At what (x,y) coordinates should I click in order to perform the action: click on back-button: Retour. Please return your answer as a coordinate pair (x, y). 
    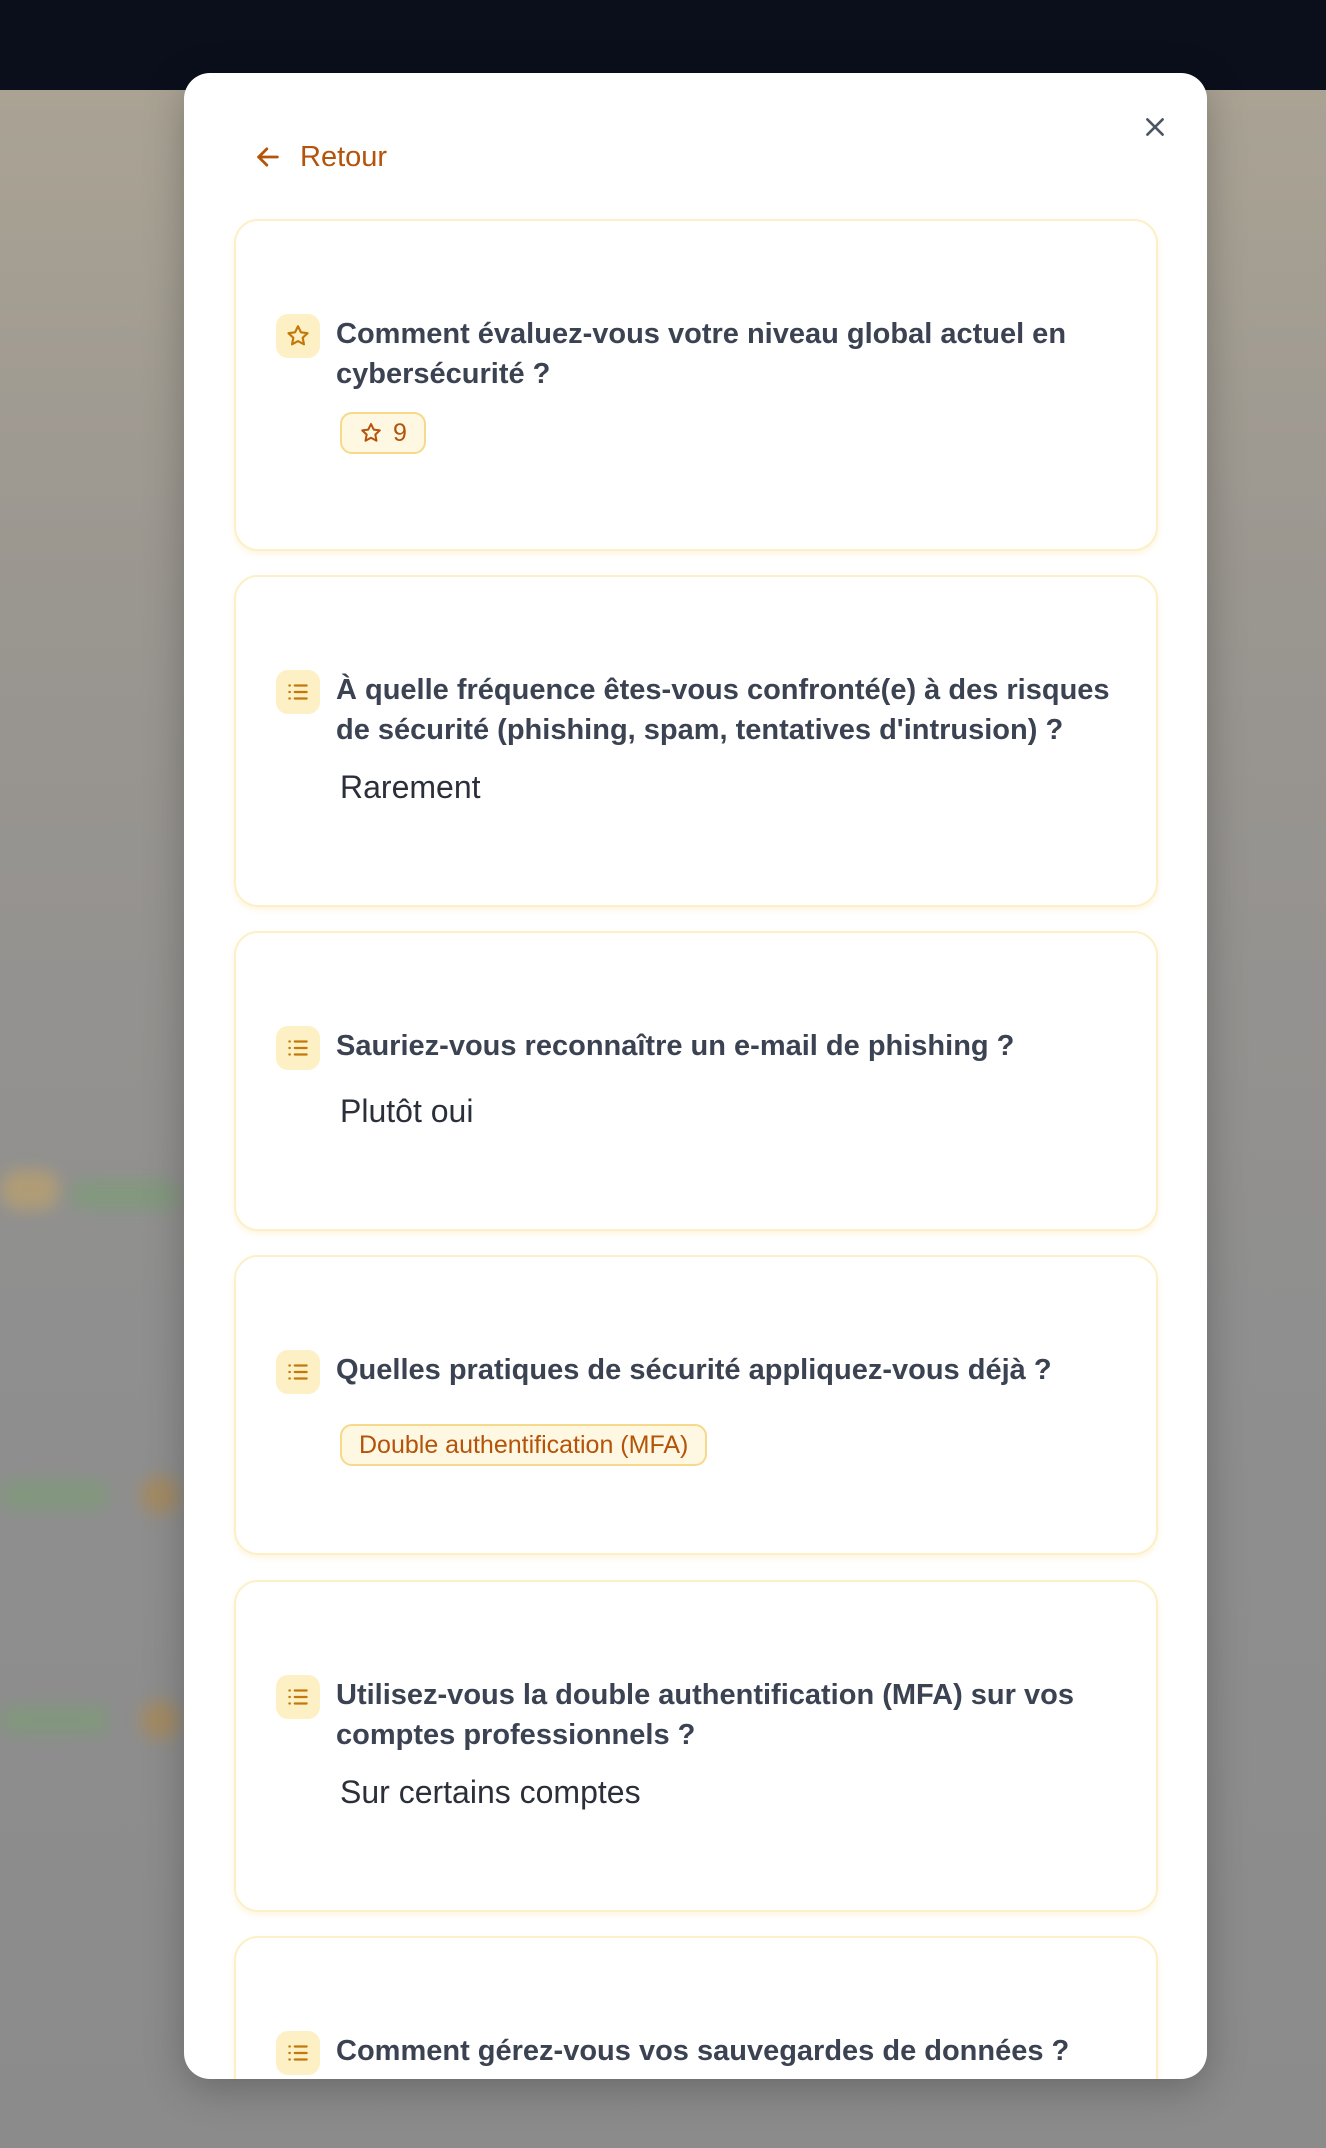
    Looking at the image, I should click on (320, 157).